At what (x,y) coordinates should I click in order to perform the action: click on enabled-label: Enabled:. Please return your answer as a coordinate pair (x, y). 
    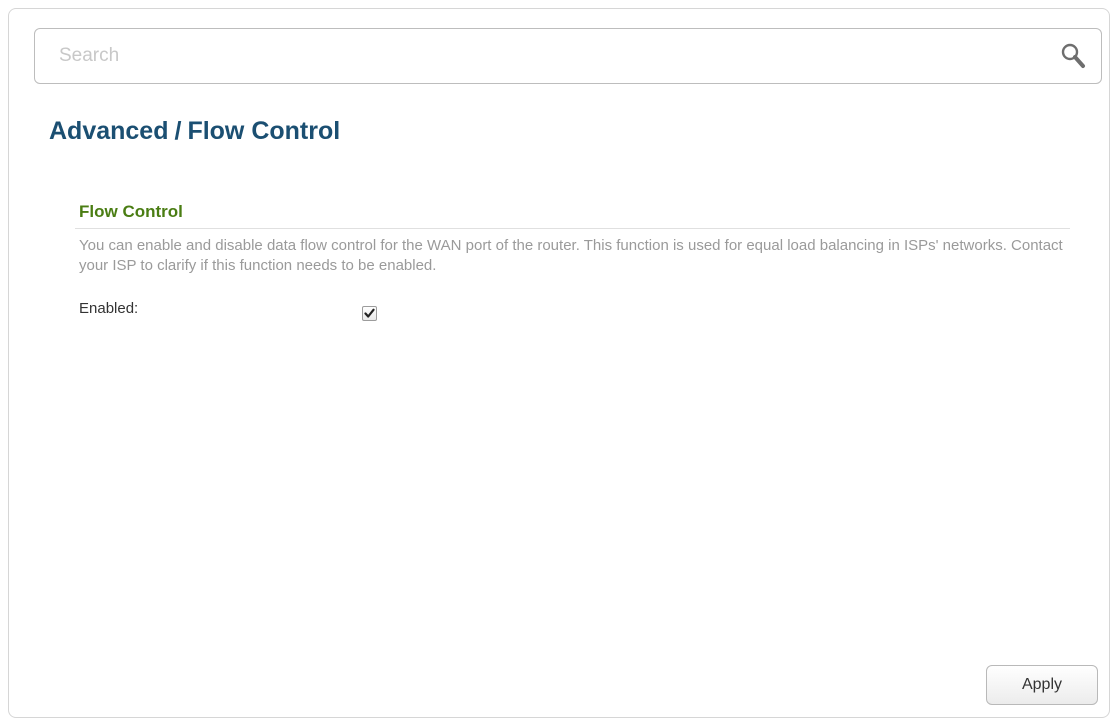
    Looking at the image, I should click on (109, 308).